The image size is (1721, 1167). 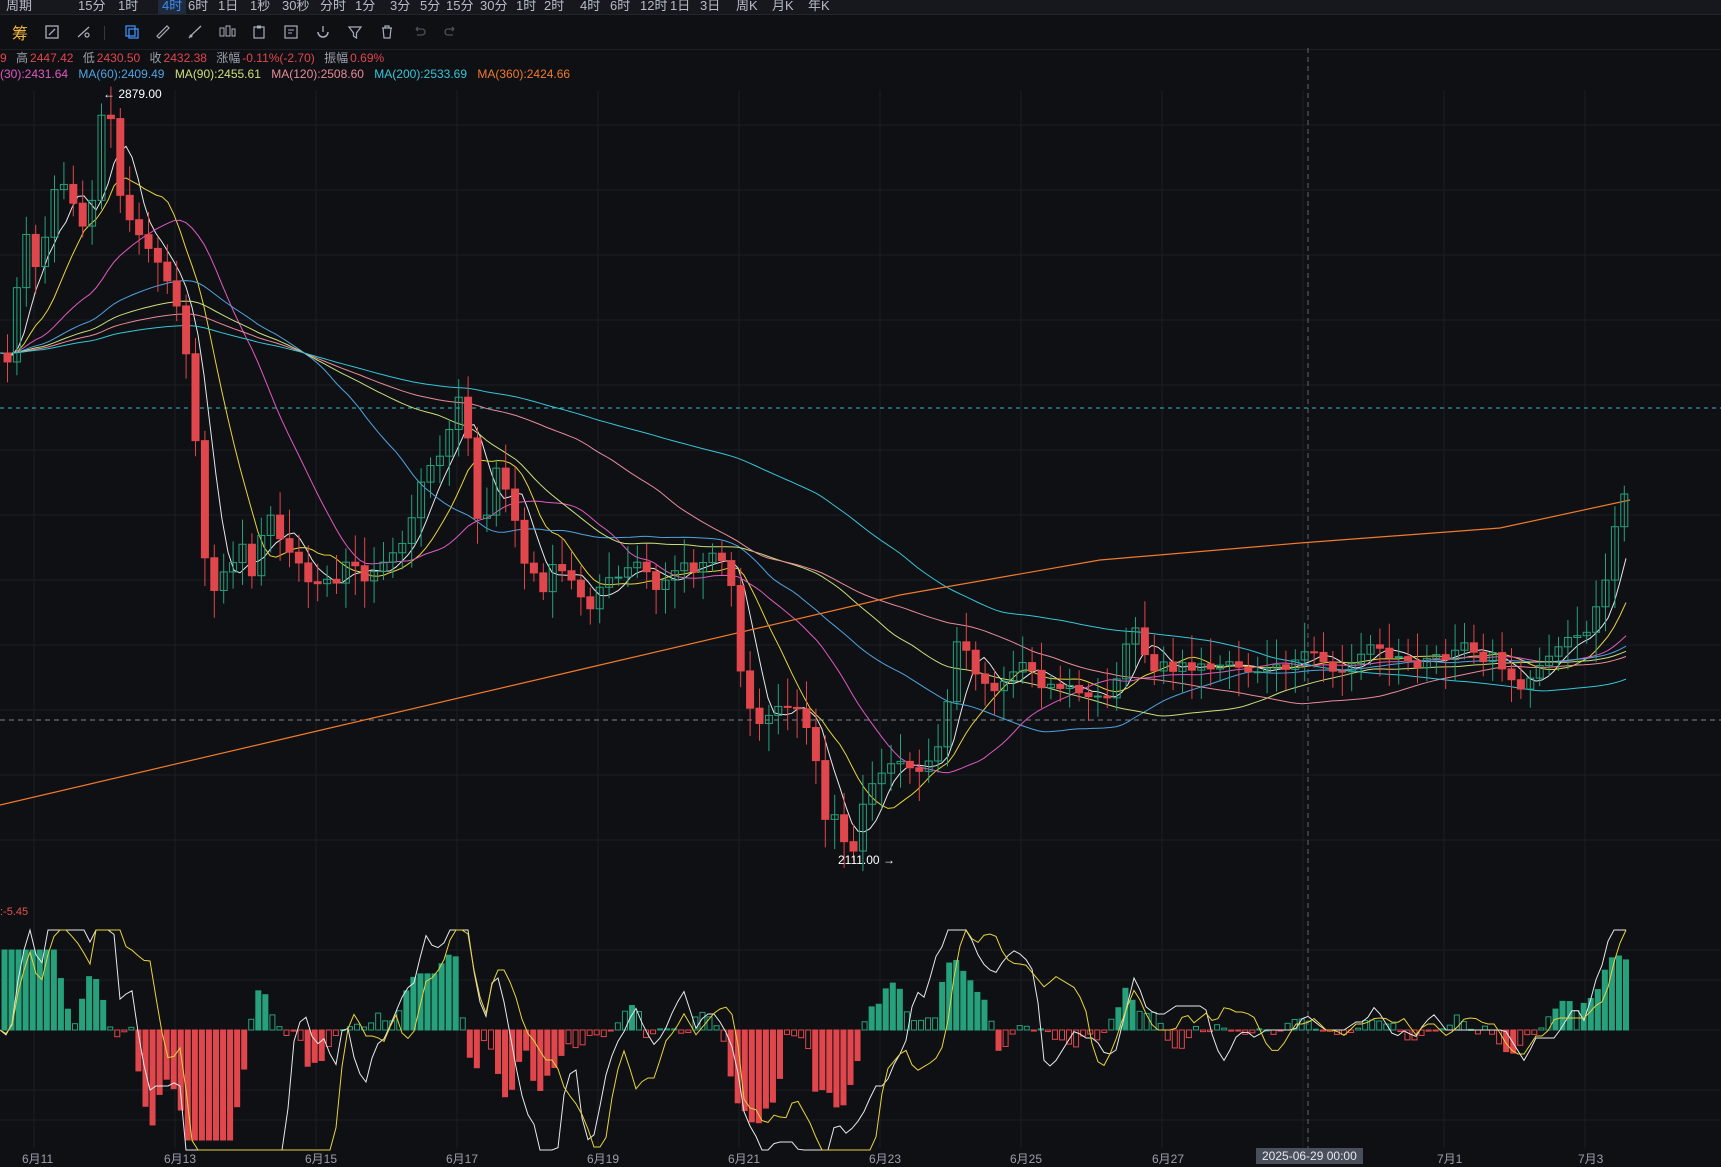 What do you see at coordinates (132, 94) in the screenshot?
I see `high-marker: ← 2879.00` at bounding box center [132, 94].